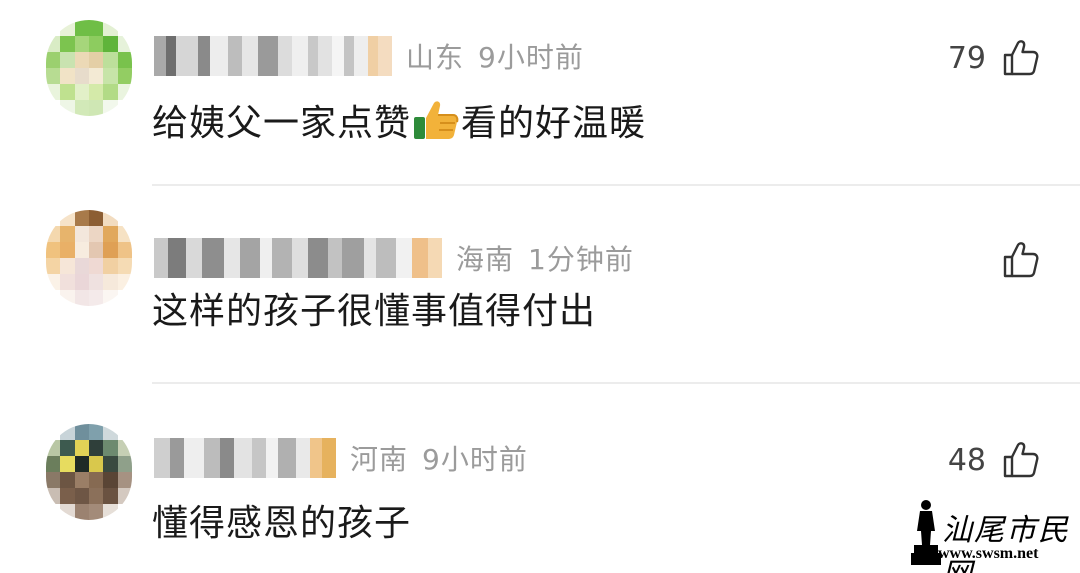 This screenshot has height=573, width=1080. Describe the element at coordinates (994, 460) in the screenshot. I see `like-button: 48` at that location.